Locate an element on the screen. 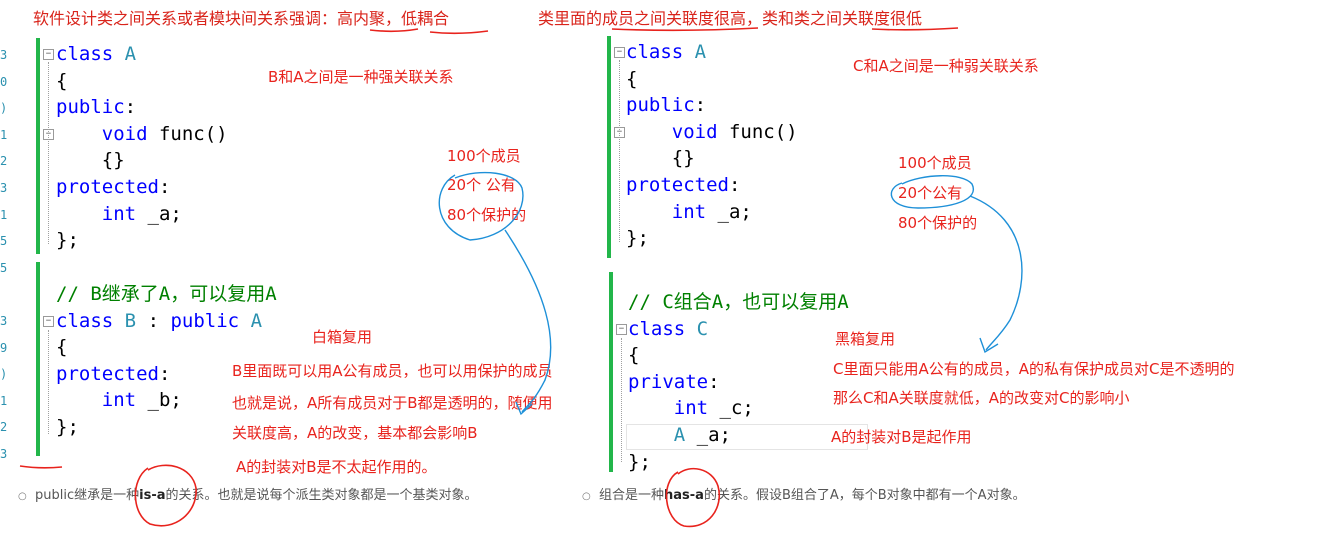 The width and height of the screenshot is (1329, 536). bullet-text: 组合是一种 is located at coordinates (632, 495).